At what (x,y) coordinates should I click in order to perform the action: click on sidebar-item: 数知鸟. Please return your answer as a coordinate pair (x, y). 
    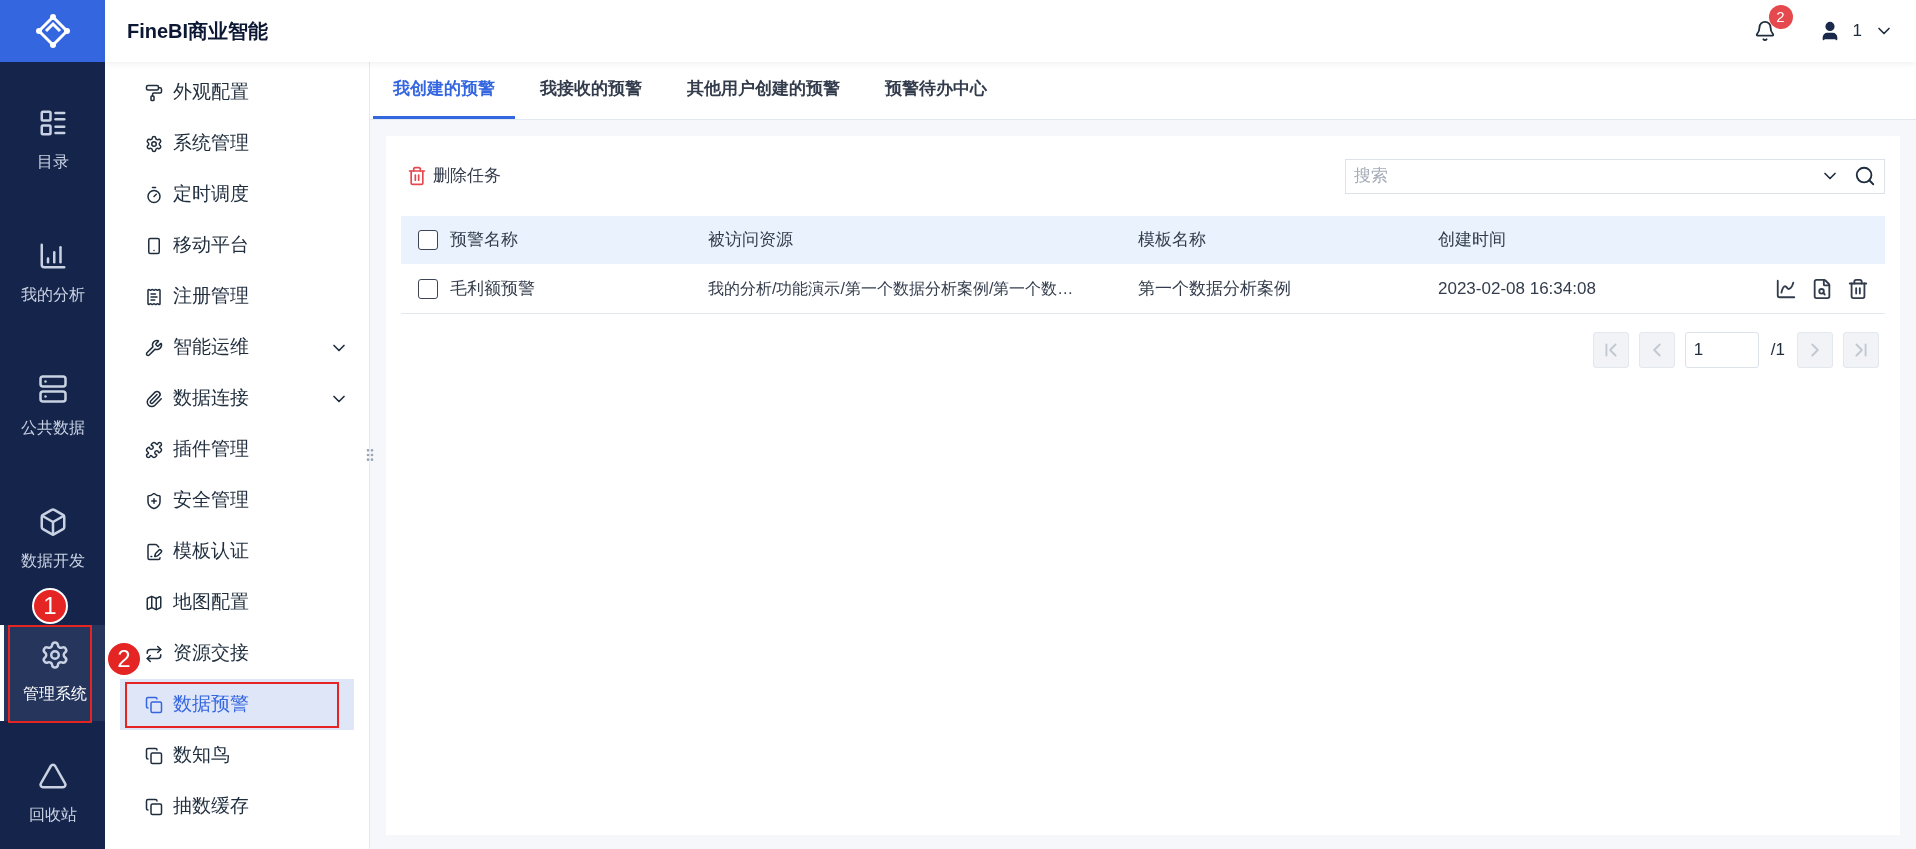
    Looking at the image, I should click on (247, 755).